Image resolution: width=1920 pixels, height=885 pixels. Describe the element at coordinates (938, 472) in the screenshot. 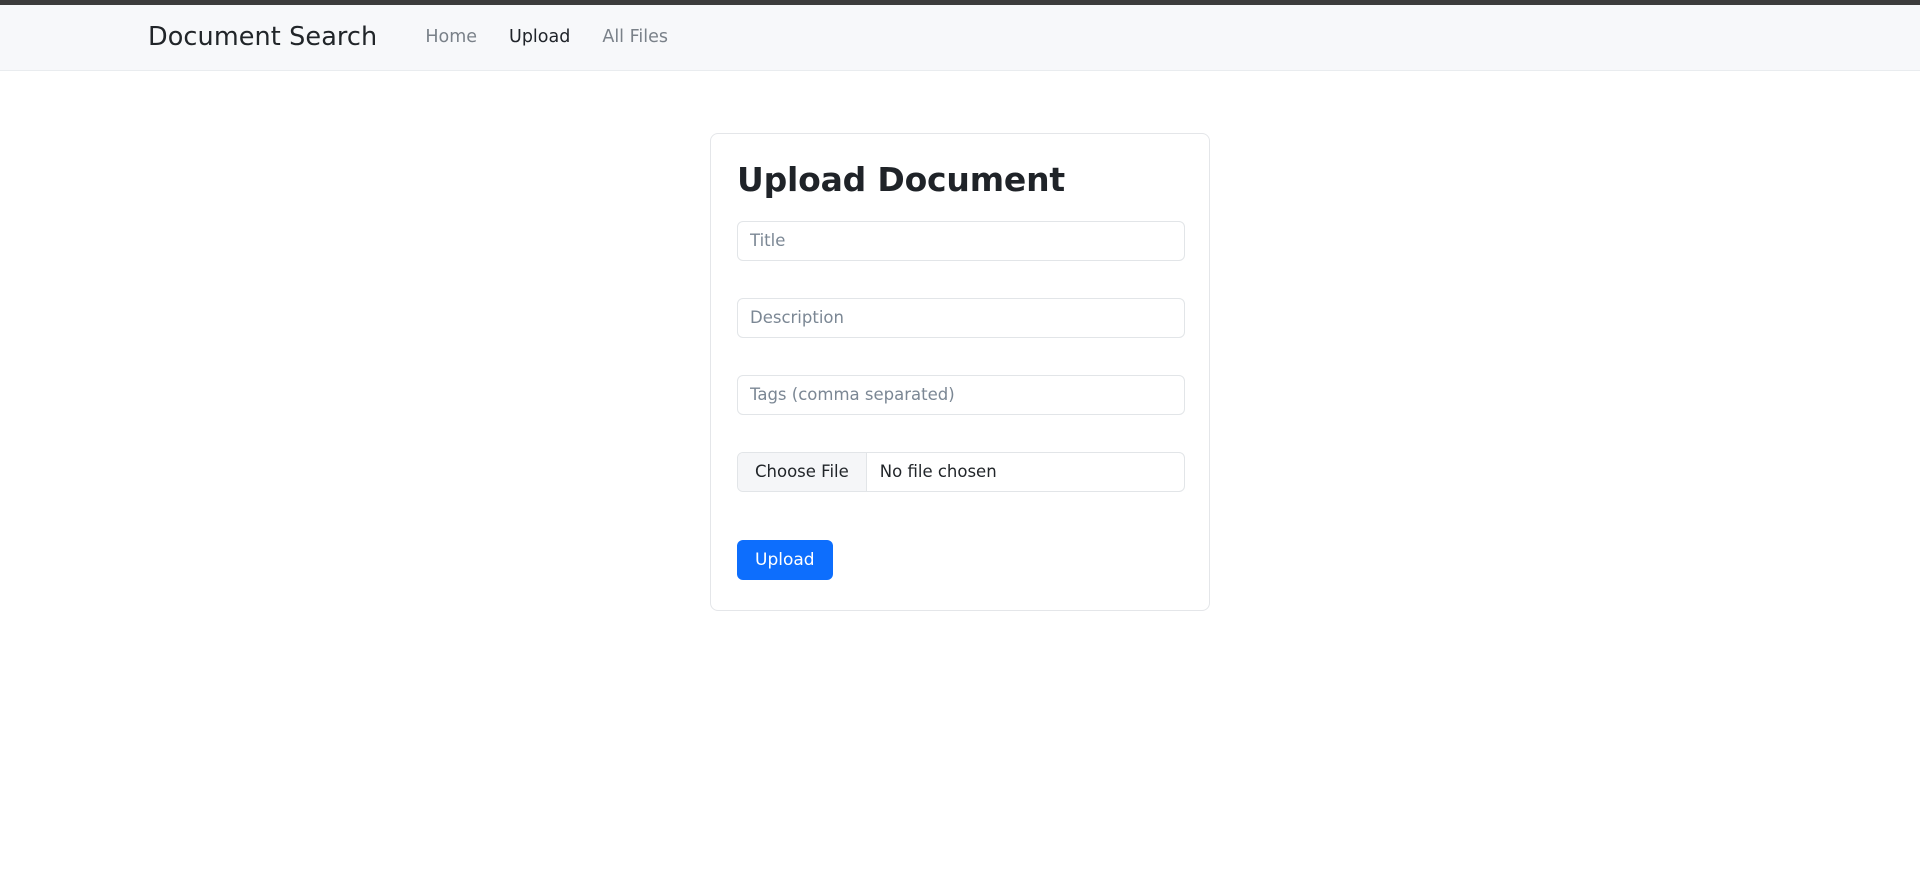

I see `file-name-label: No file chosen` at that location.